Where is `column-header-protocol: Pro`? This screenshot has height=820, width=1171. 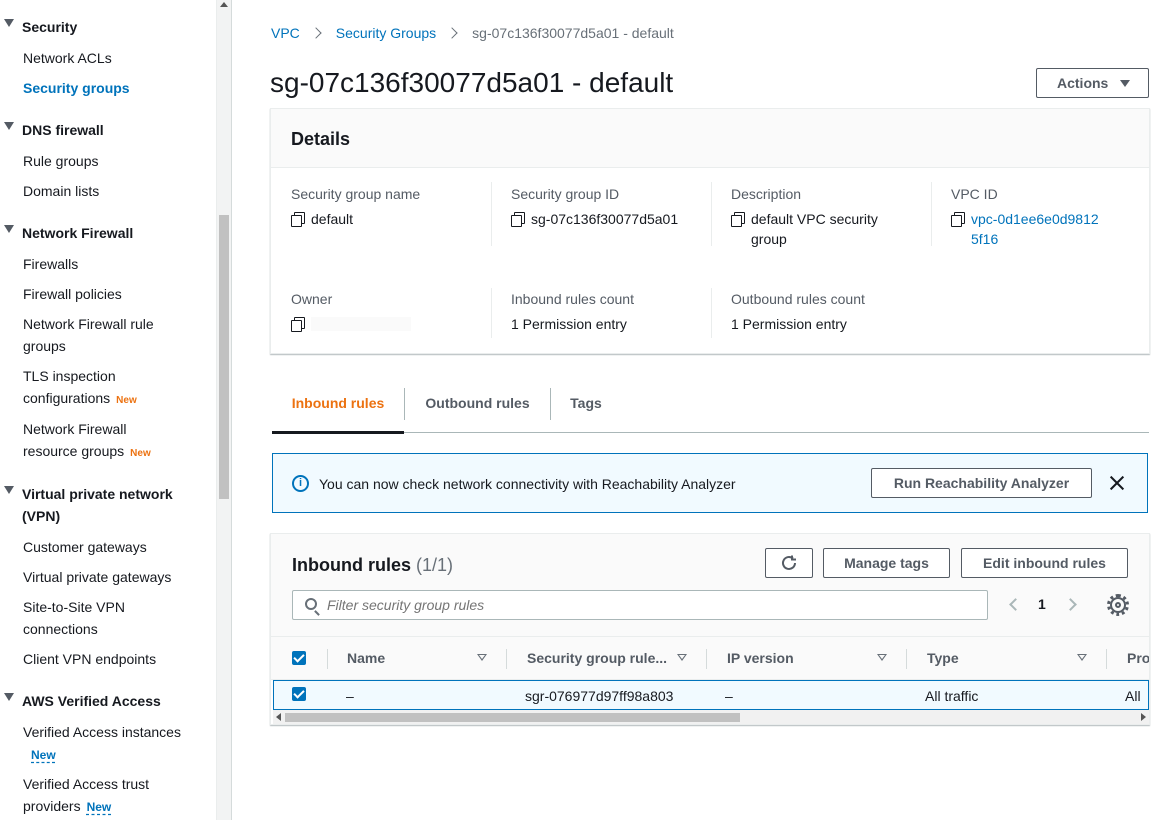 column-header-protocol: Pro is located at coordinates (1138, 658).